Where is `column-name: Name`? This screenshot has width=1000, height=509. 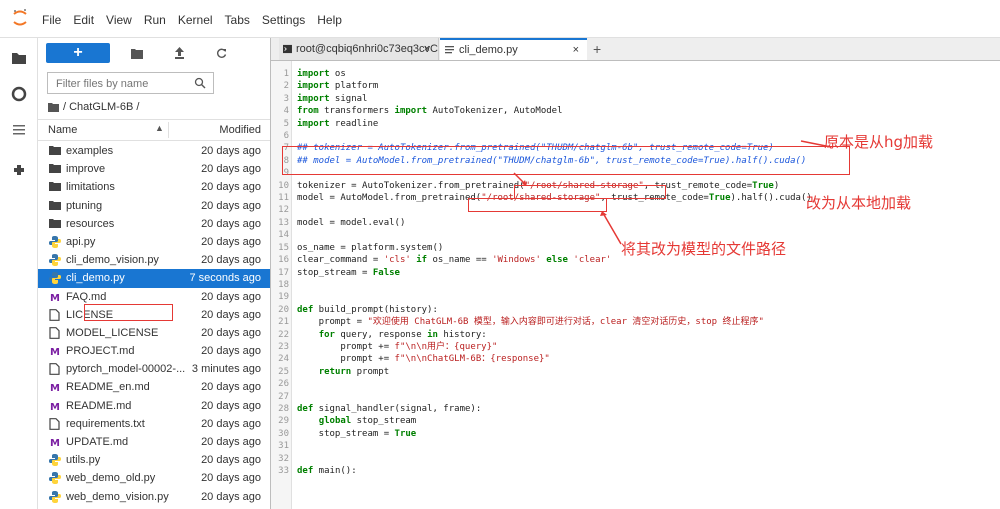
column-name: Name is located at coordinates (62, 130).